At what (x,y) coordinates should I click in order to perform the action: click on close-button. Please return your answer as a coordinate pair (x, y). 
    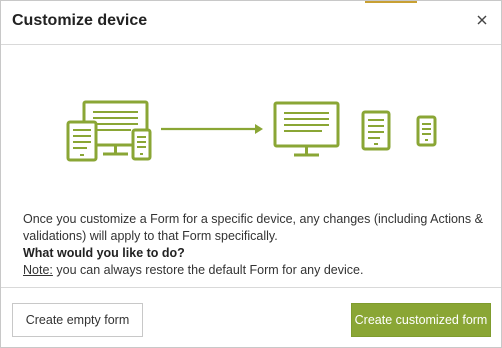
    Looking at the image, I should click on (482, 20).